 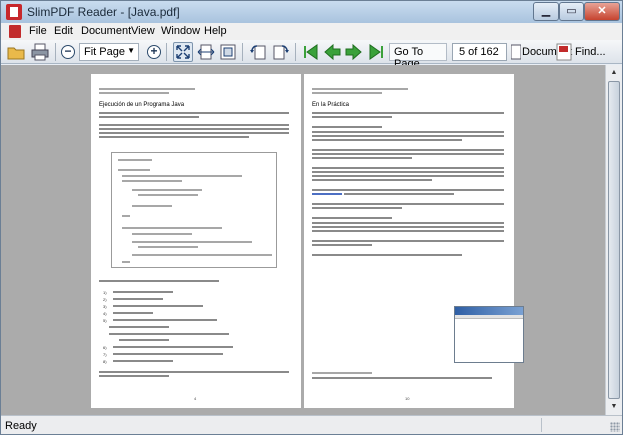 I want to click on link-text, so click(x=327, y=194).